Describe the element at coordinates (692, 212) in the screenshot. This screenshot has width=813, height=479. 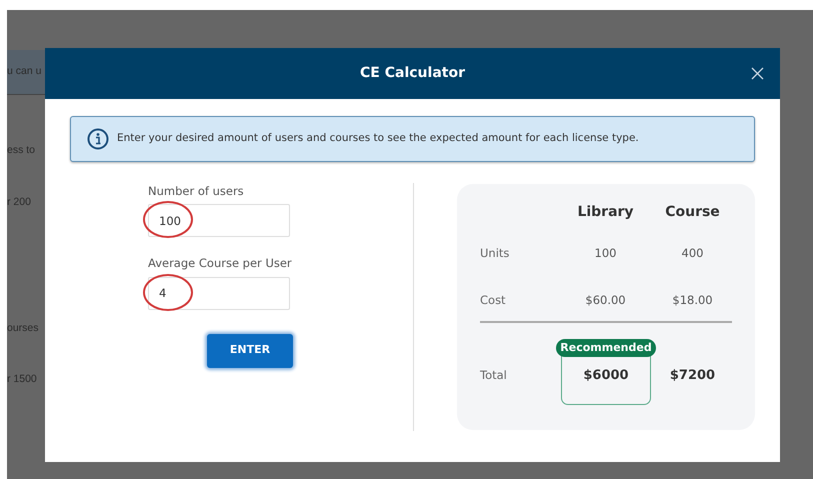
I see `column-header: Course` at that location.